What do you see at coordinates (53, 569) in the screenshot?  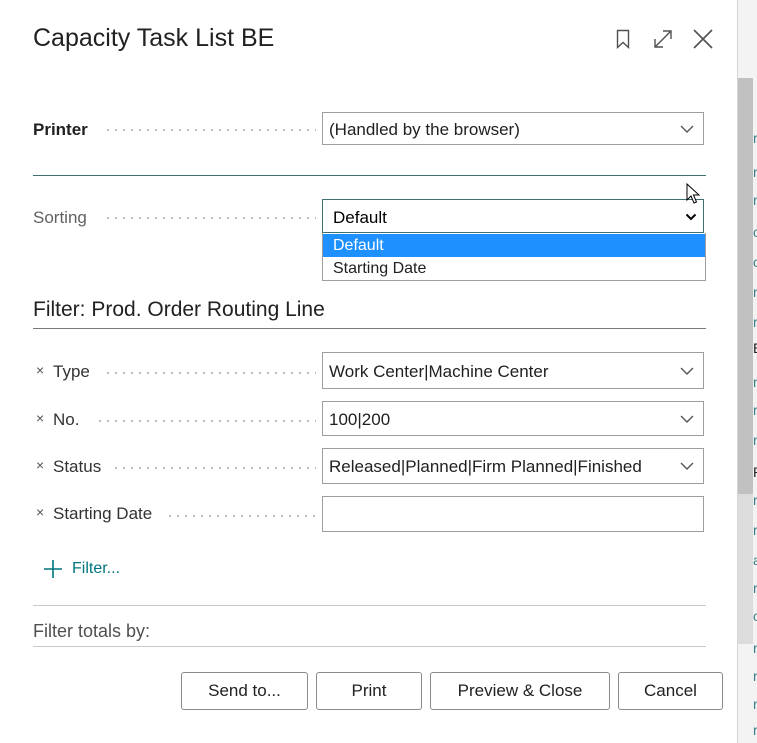 I see `plus-icon` at bounding box center [53, 569].